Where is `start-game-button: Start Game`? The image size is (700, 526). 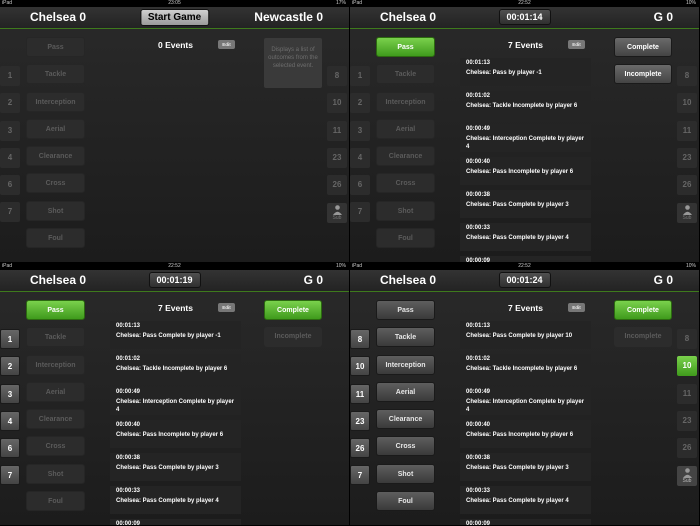 start-game-button: Start Game is located at coordinates (174, 17).